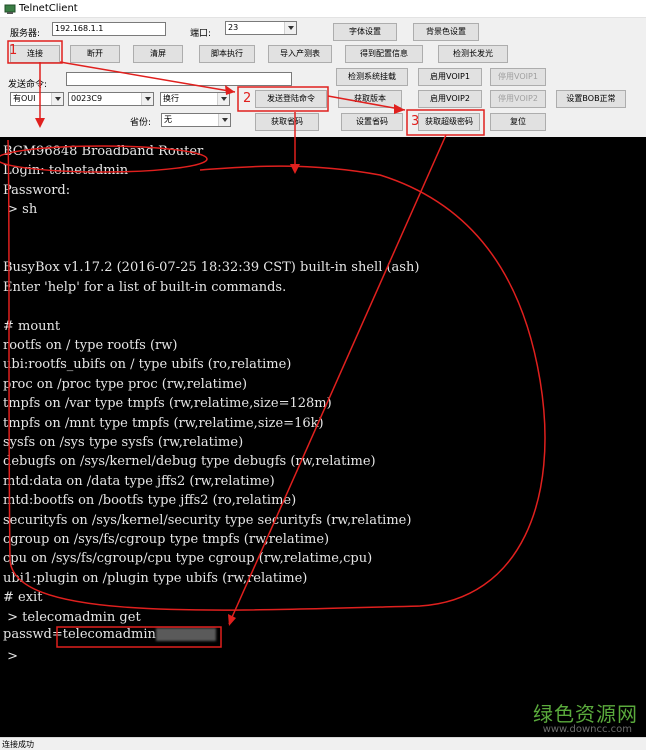 This screenshot has height=750, width=646. What do you see at coordinates (141, 123) in the screenshot?
I see `province-label: 省份:` at bounding box center [141, 123].